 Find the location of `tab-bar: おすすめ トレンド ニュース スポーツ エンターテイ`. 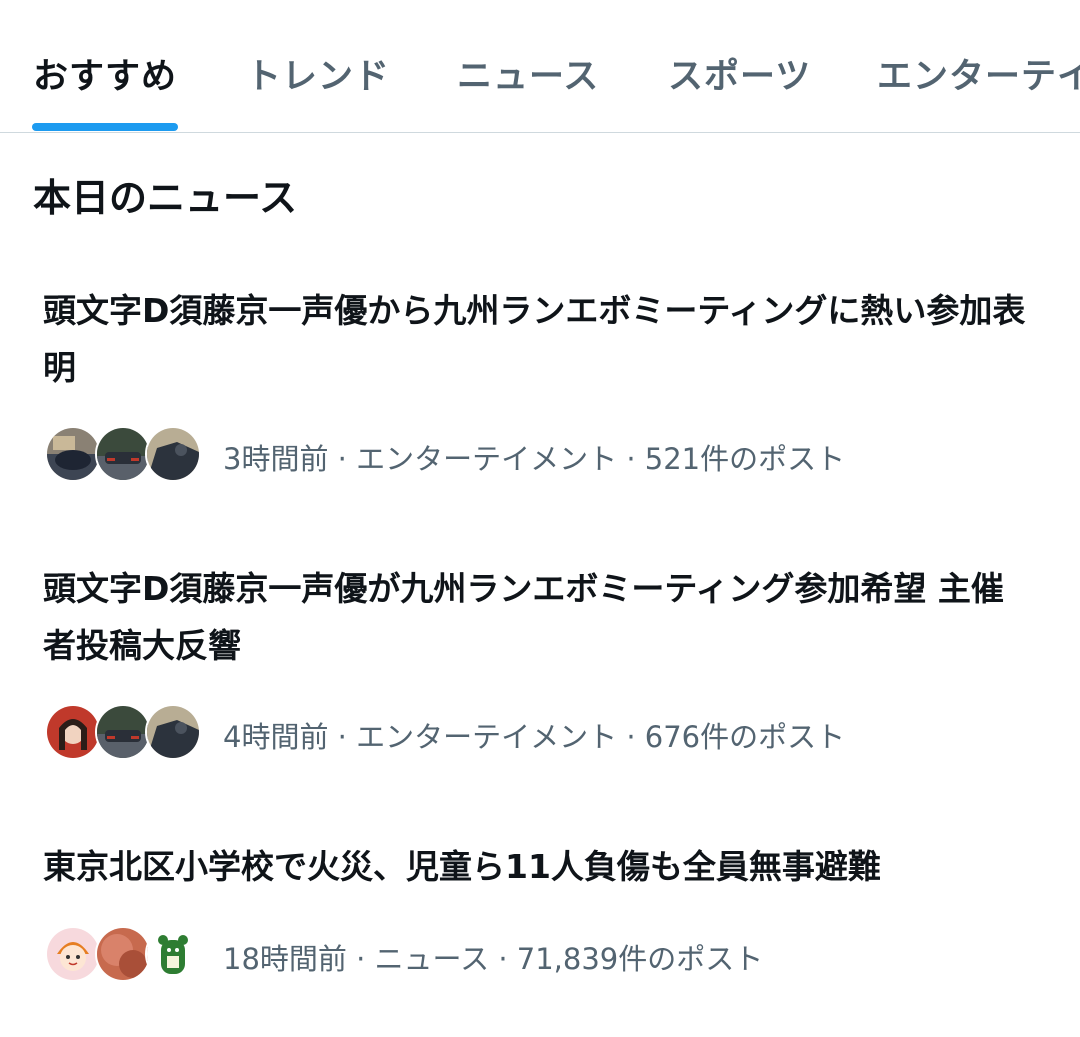

tab-bar: おすすめ トレンド ニュース スポーツ エンターテイ is located at coordinates (540, 66).